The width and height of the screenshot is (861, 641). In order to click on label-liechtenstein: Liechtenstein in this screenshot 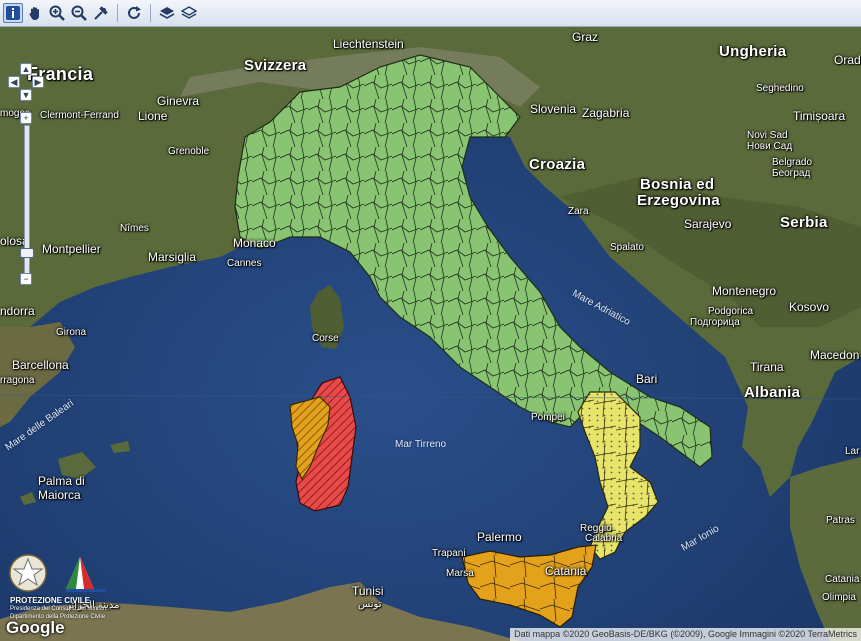, I will do `click(368, 44)`.